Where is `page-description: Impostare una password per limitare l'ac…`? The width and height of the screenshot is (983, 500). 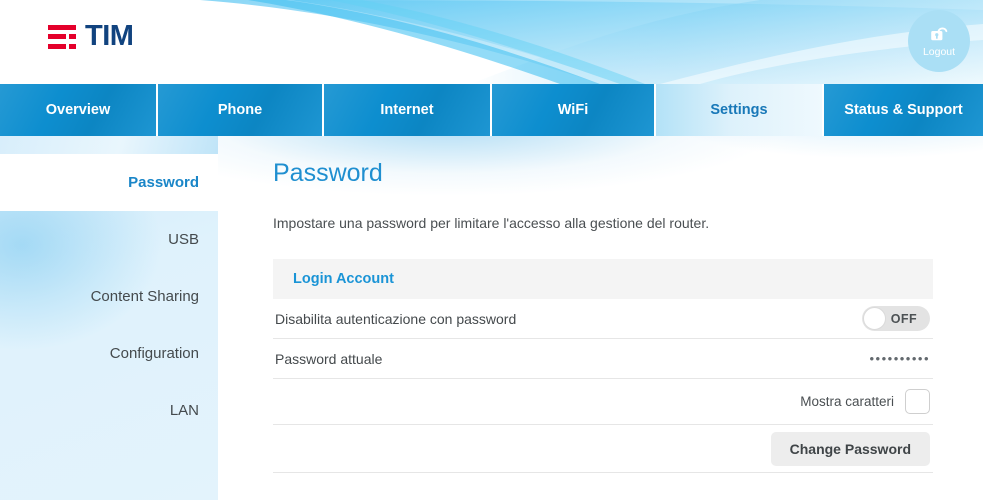
page-description: Impostare una password per limitare l'ac… is located at coordinates (491, 223).